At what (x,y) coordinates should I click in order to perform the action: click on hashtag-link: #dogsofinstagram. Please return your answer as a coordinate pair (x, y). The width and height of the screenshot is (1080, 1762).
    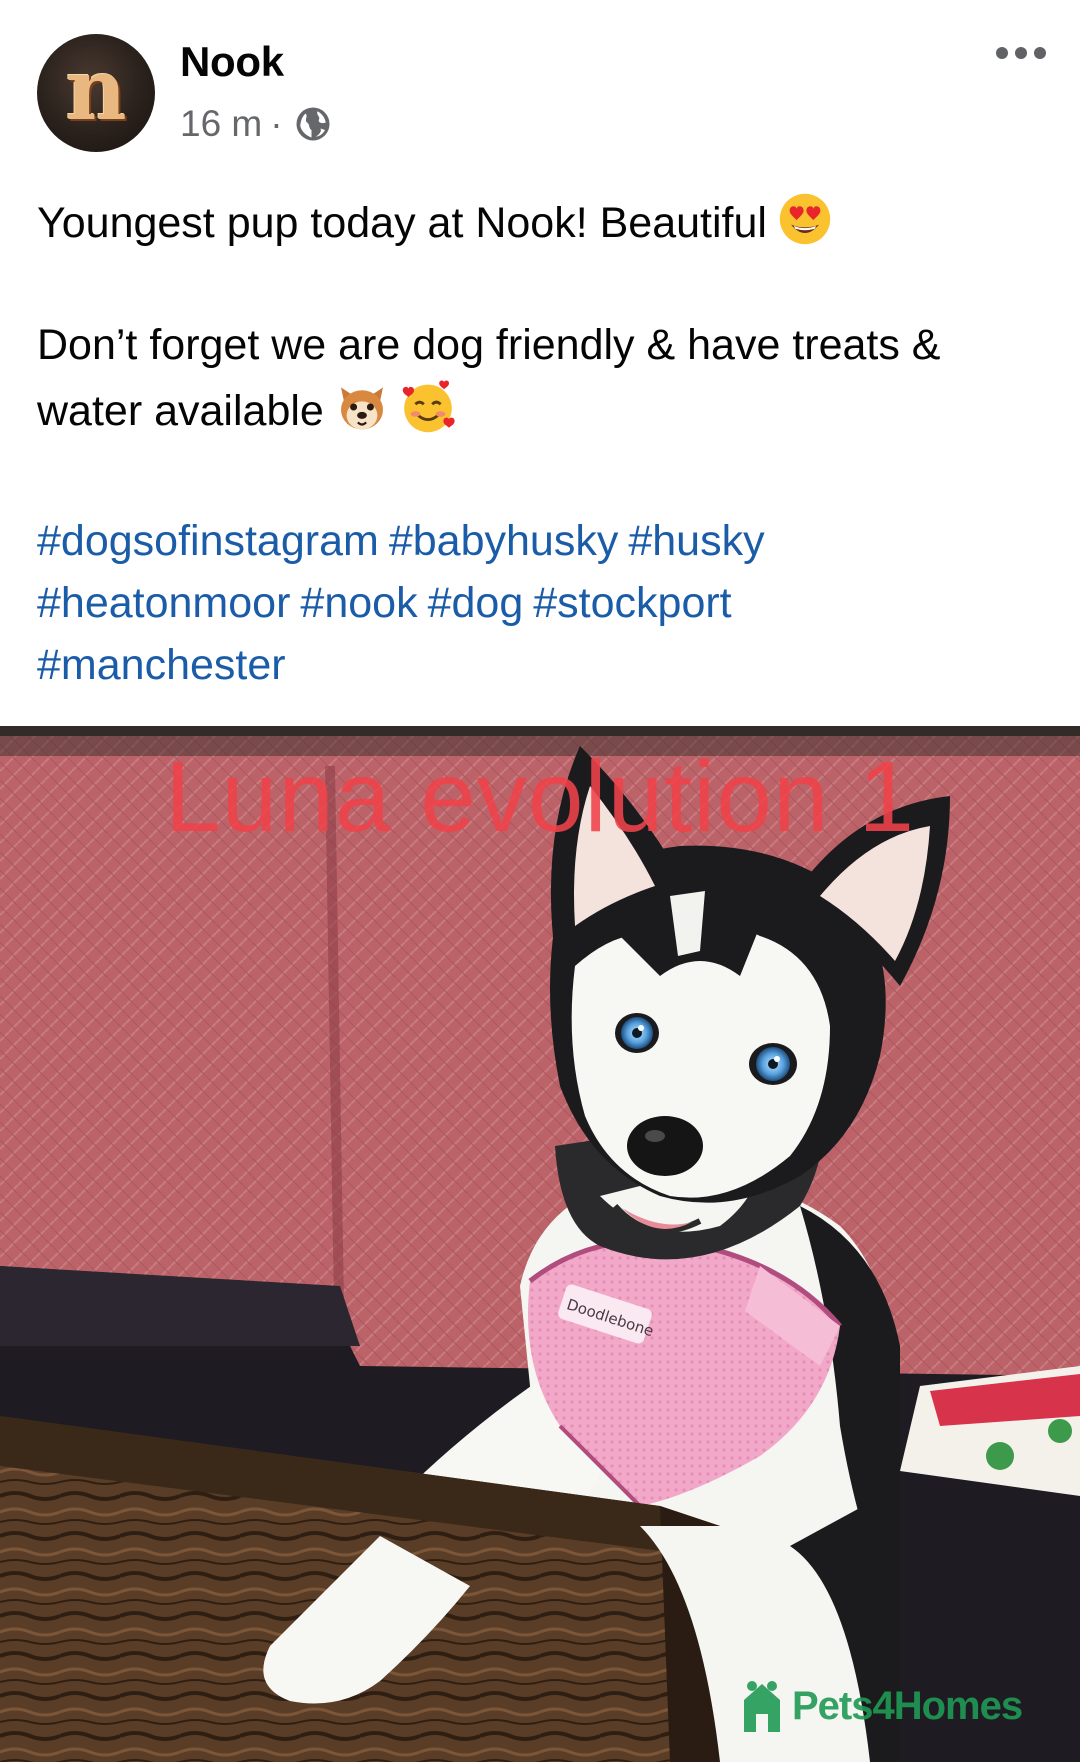
    Looking at the image, I should click on (208, 541).